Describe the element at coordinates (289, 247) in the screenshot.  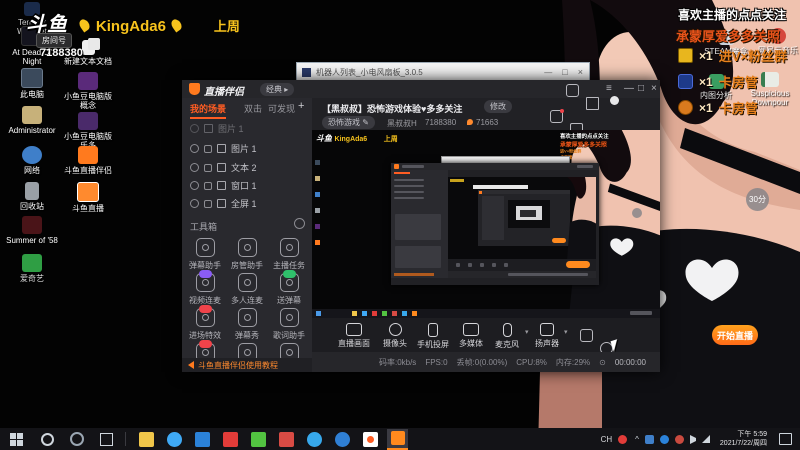
I see `streamer-task-icon` at that location.